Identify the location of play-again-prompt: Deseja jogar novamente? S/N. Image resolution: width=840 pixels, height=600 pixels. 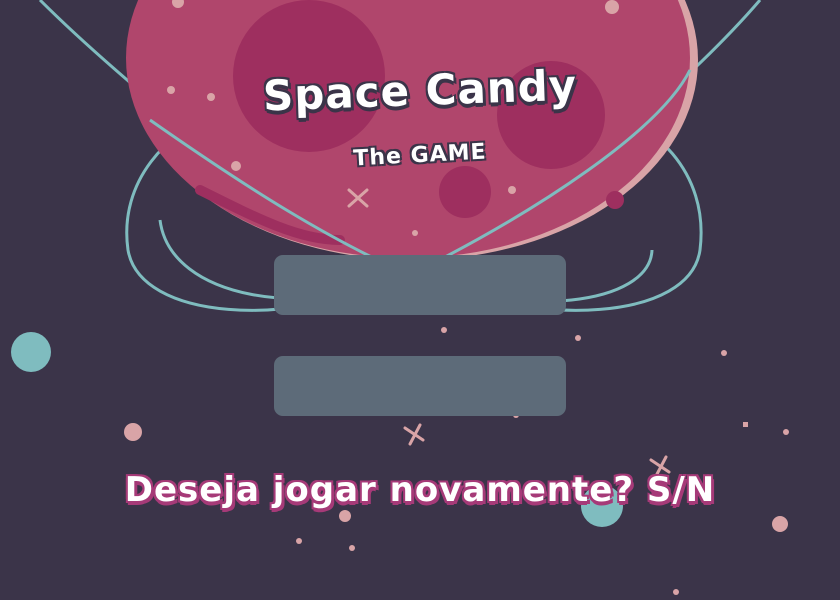
(420, 490).